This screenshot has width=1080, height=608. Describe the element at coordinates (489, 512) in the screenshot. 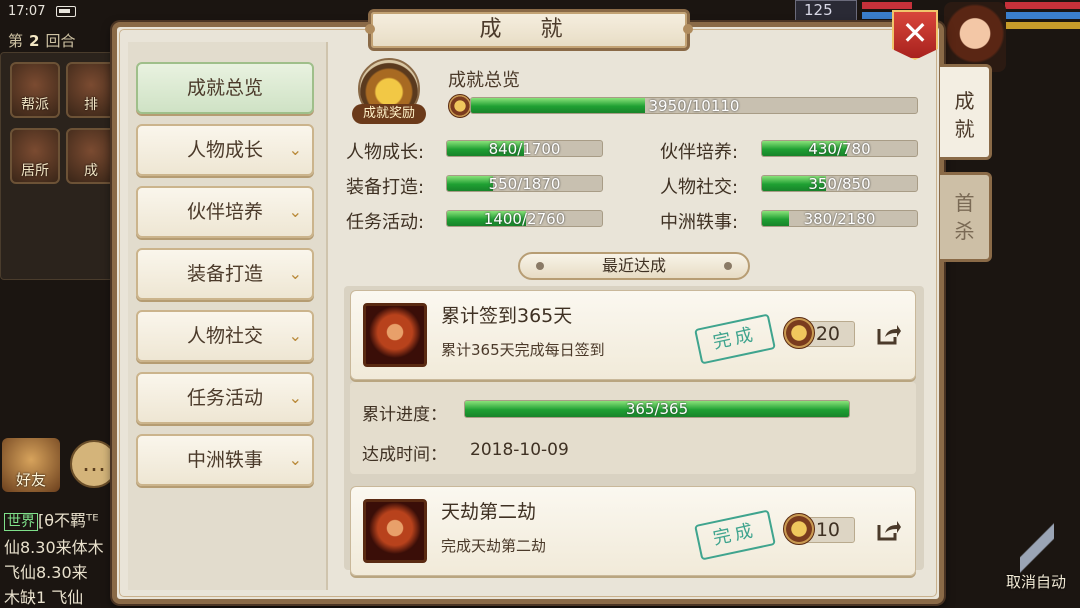

I see `achievement-title: 天劫第二劫` at that location.